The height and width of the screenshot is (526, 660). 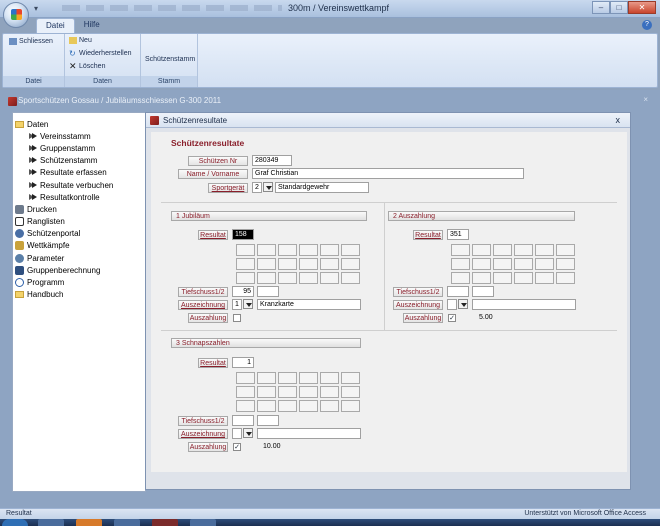 I want to click on nav-item-ranglisten: Ranglisten, so click(x=64, y=222).